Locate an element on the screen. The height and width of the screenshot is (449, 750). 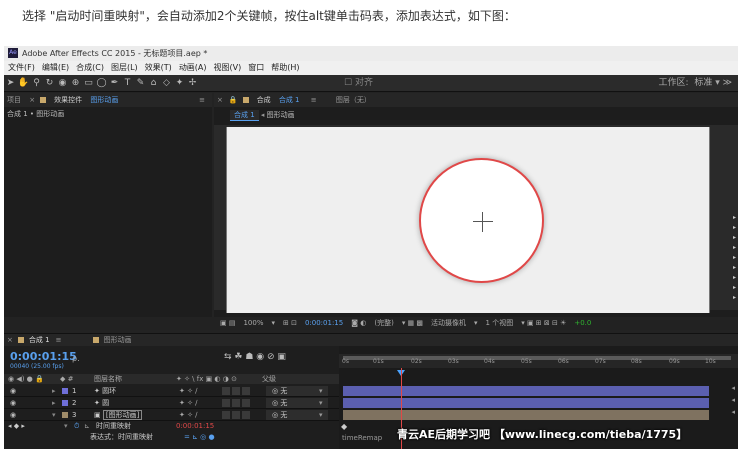
tab-effect-controls: 效果控件 图形动画 is located at coordinates (86, 100).